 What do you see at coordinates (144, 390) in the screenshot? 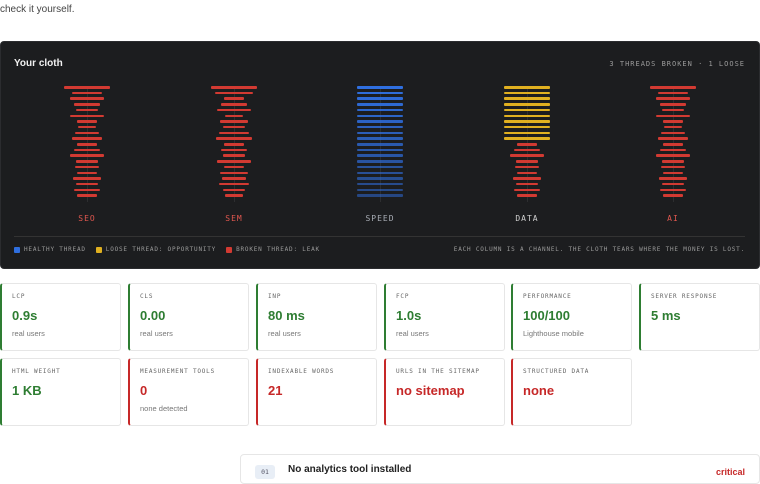
I see `metric-value: 0` at bounding box center [144, 390].